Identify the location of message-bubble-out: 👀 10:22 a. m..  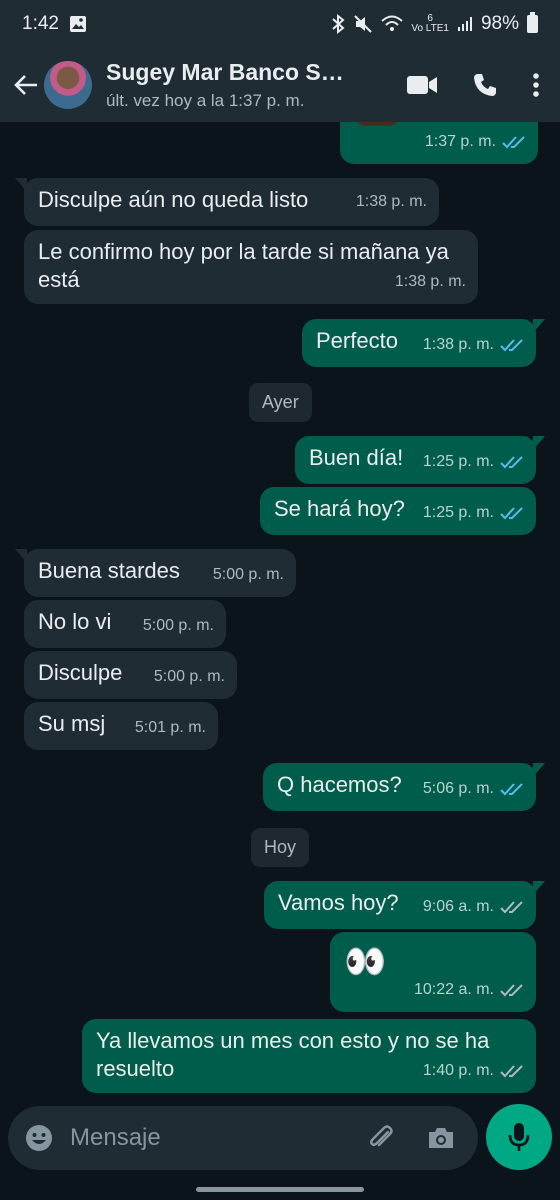
(433, 972).